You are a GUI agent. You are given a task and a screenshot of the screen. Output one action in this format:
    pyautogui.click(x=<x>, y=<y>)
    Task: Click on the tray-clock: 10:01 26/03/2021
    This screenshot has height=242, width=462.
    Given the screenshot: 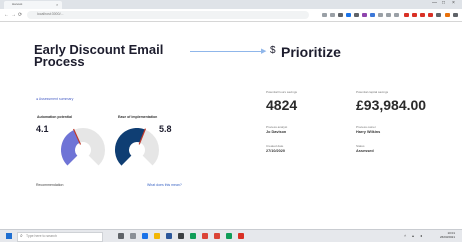 What is the action you would take?
    pyautogui.click(x=444, y=235)
    